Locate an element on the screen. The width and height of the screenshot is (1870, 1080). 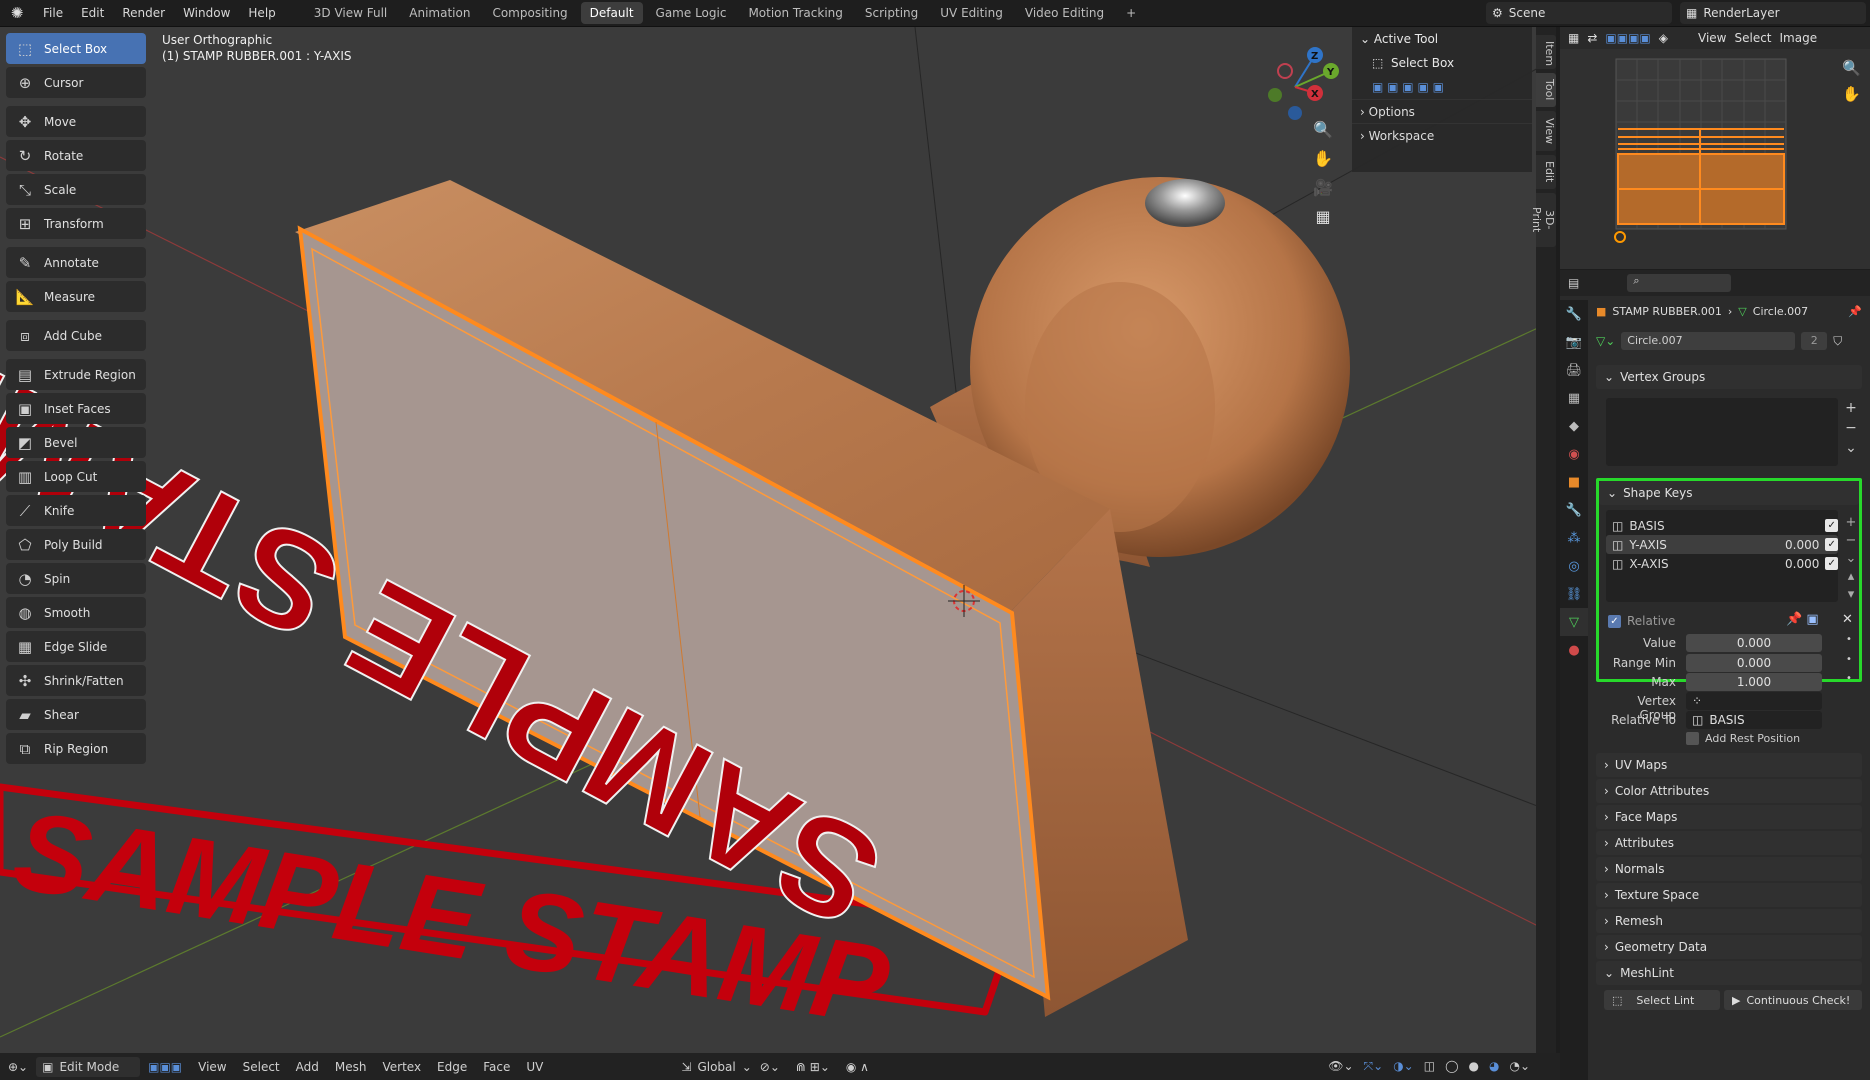
tab-motion-tracking: Motion Tracking is located at coordinates (795, 13).